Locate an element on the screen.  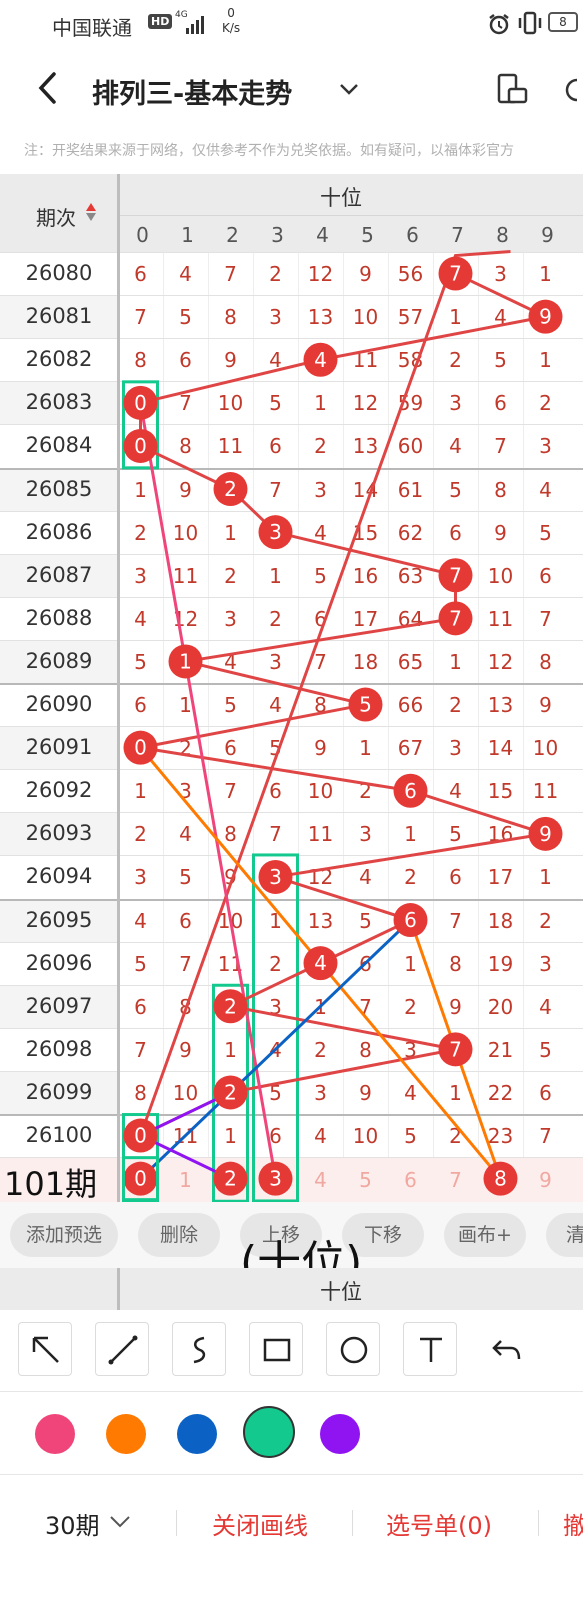
vibrate-icon is located at coordinates (530, 23).